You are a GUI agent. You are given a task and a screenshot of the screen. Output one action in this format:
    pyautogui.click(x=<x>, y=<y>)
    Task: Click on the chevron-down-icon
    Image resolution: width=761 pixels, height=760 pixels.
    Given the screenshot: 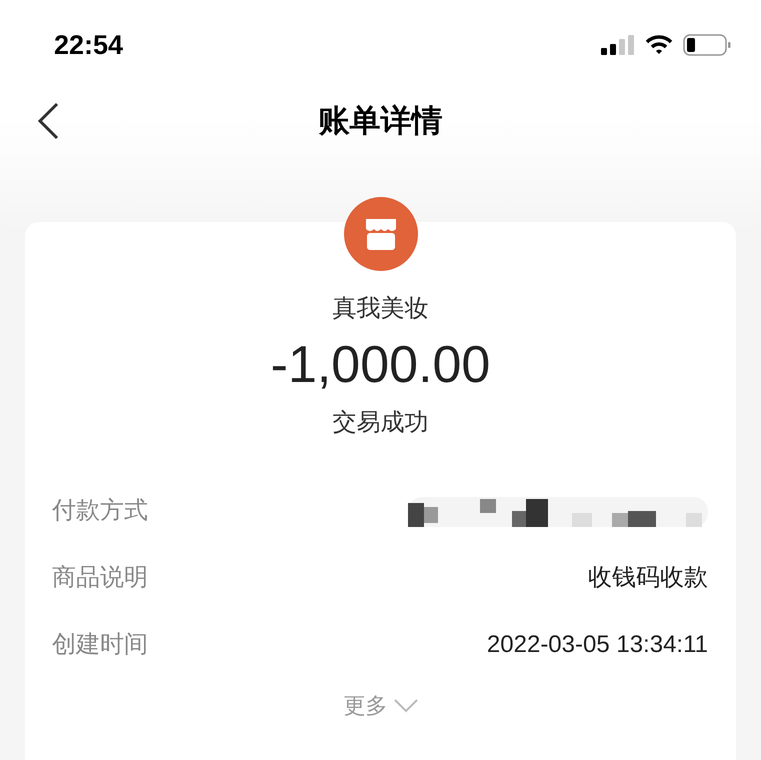 What is the action you would take?
    pyautogui.click(x=406, y=705)
    